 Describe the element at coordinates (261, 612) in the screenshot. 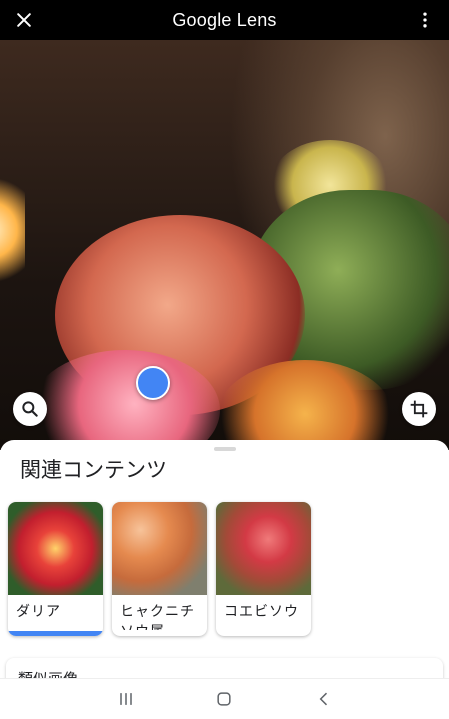

I see `result-label: コエビソウ` at that location.